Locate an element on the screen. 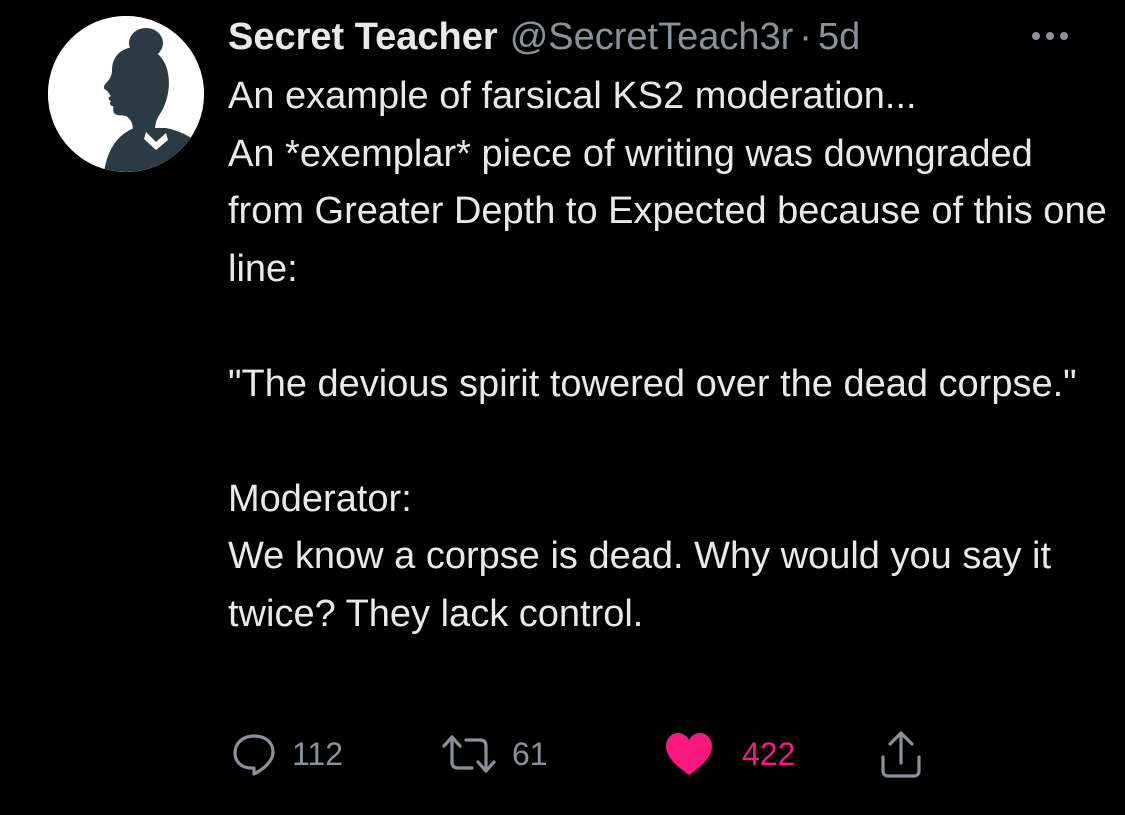 This screenshot has width=1125, height=815. tweet-header: Secret Teacher @SecretTeach3r · 5d is located at coordinates (544, 37).